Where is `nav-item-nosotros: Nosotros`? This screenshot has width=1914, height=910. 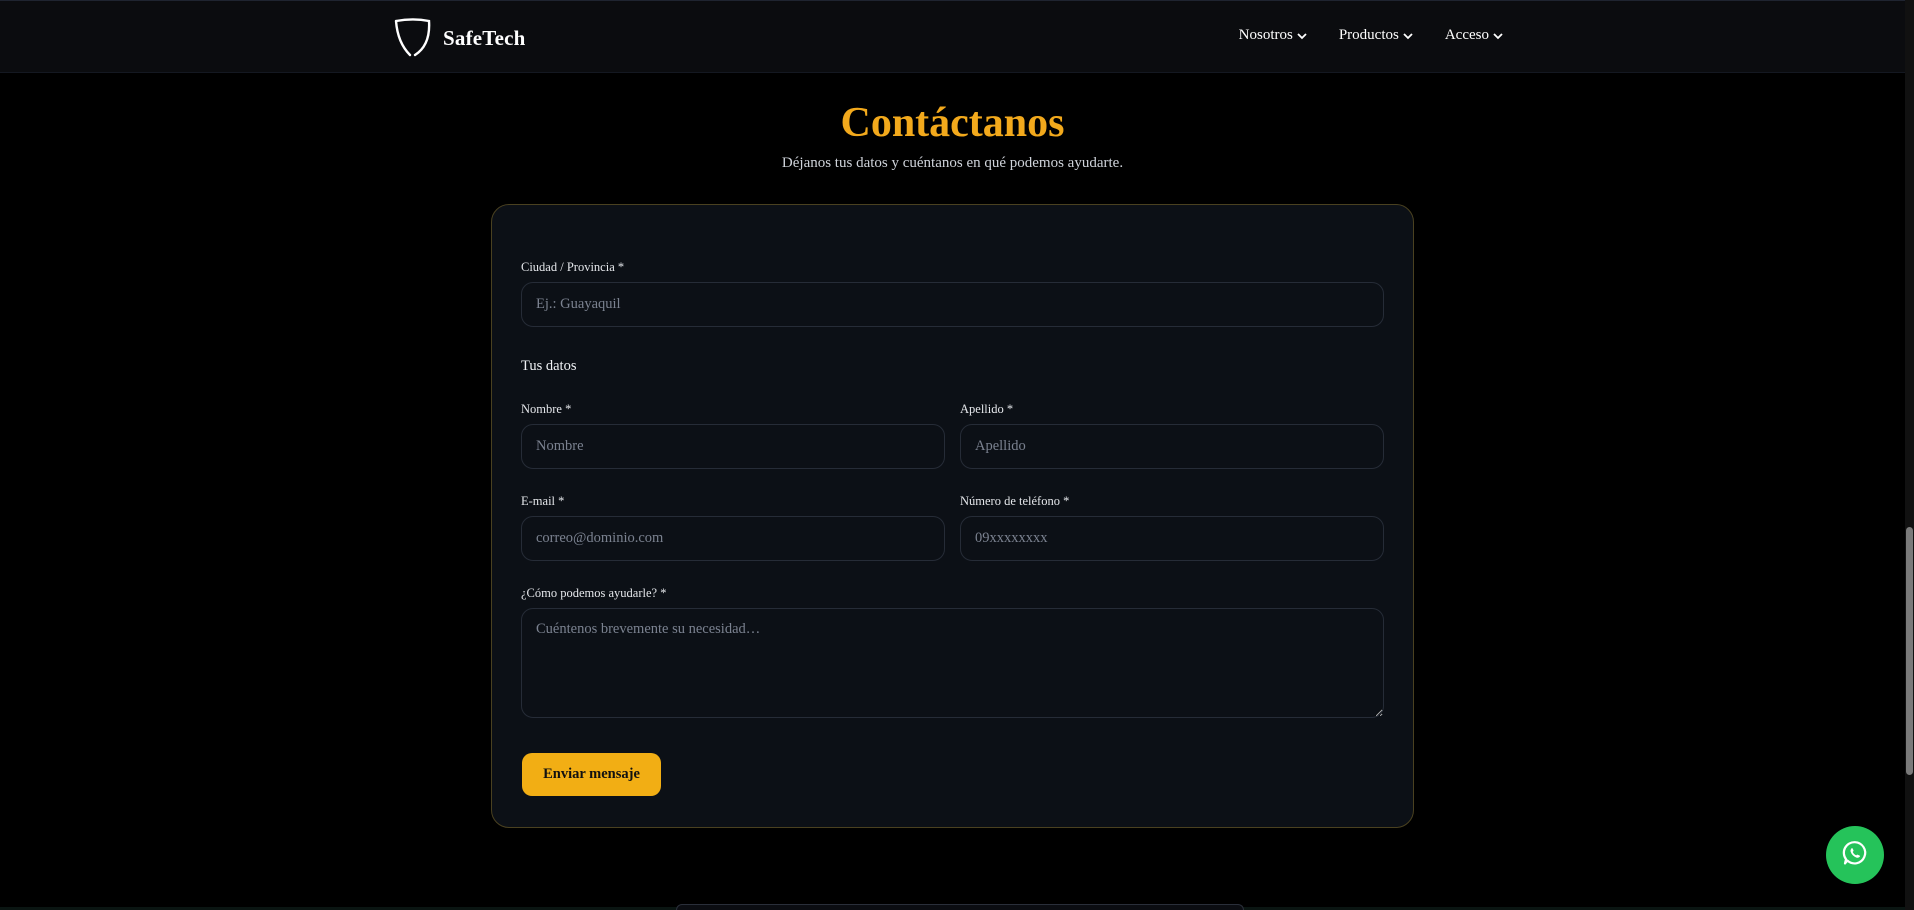
nav-item-nosotros: Nosotros is located at coordinates (1273, 35).